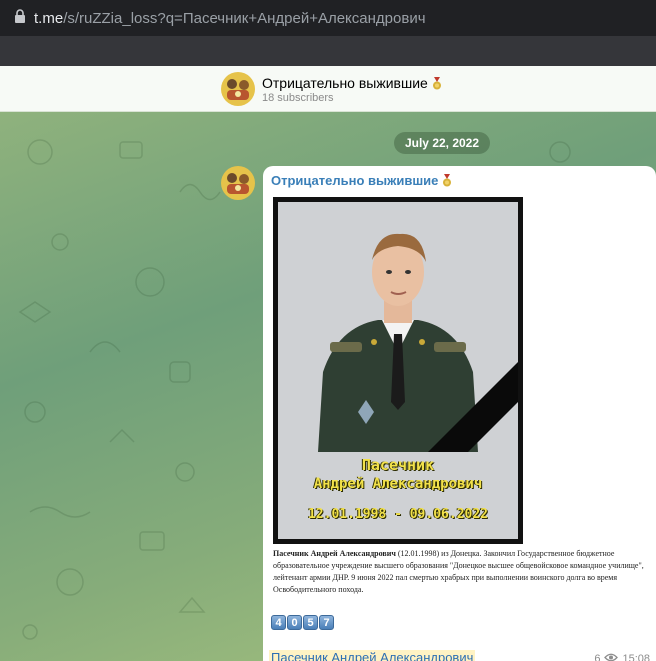 This screenshot has height=661, width=656. I want to click on view-count: 6, so click(597, 657).